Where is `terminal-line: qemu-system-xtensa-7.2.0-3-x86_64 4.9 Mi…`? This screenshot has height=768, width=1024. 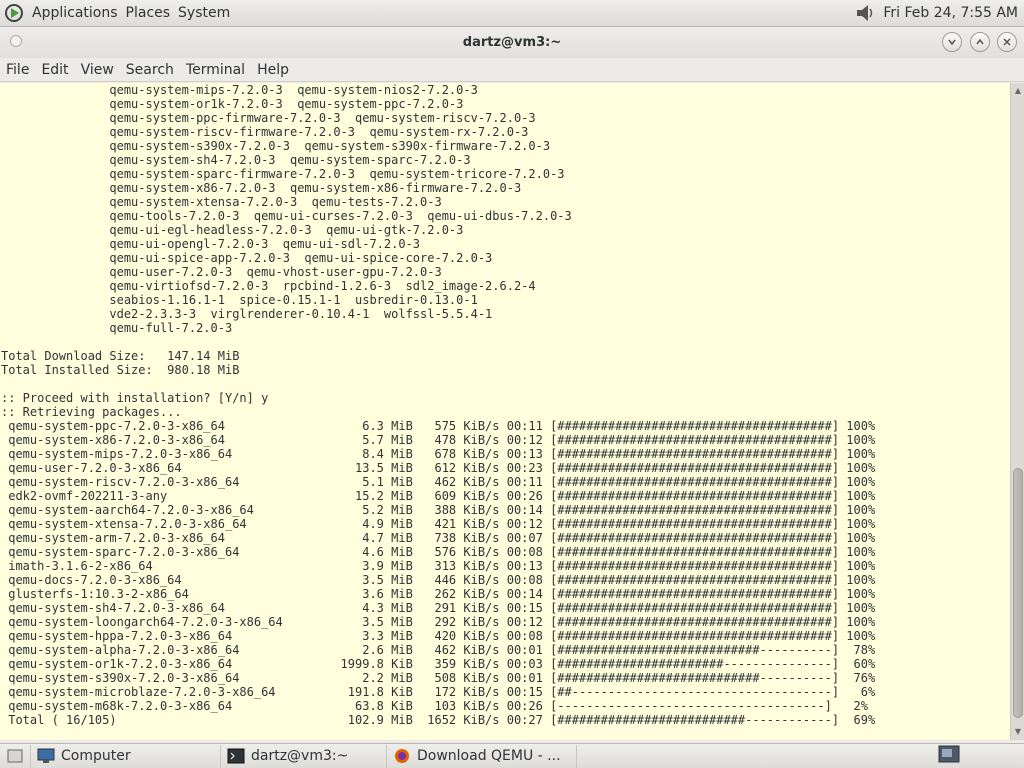 terminal-line: qemu-system-xtensa-7.2.0-3-x86_64 4.9 Mi… is located at coordinates (438, 524).